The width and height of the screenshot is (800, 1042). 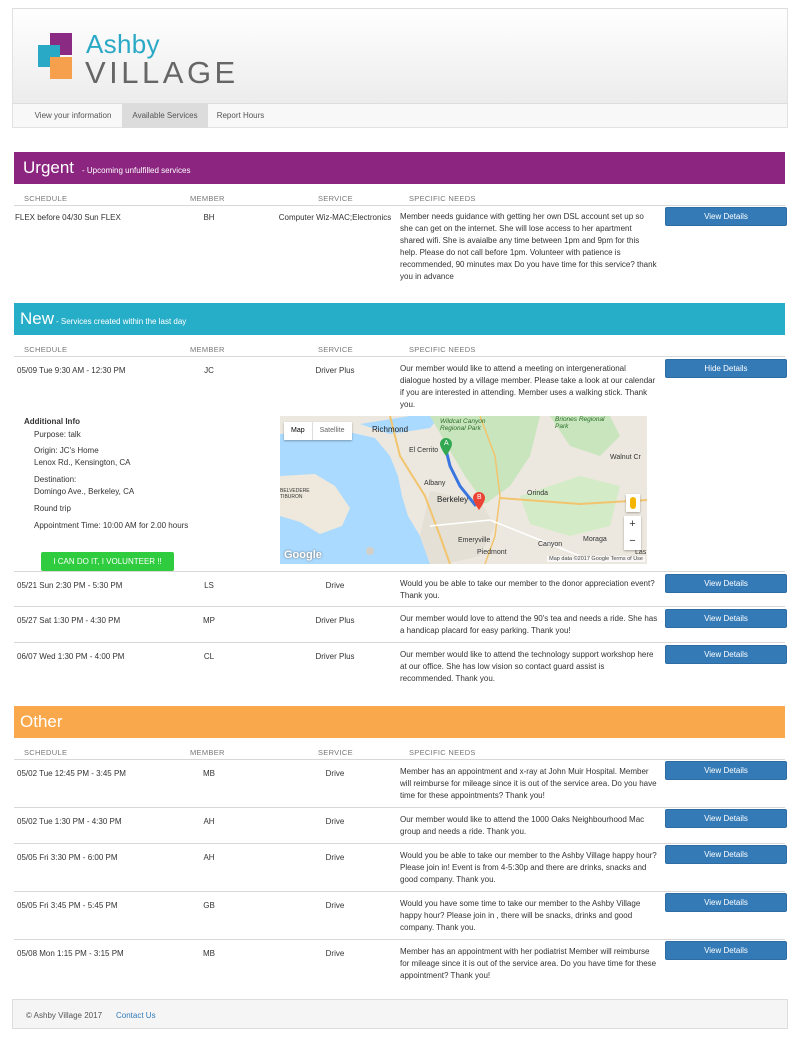 I want to click on other-section-header: Other, so click(x=399, y=722).